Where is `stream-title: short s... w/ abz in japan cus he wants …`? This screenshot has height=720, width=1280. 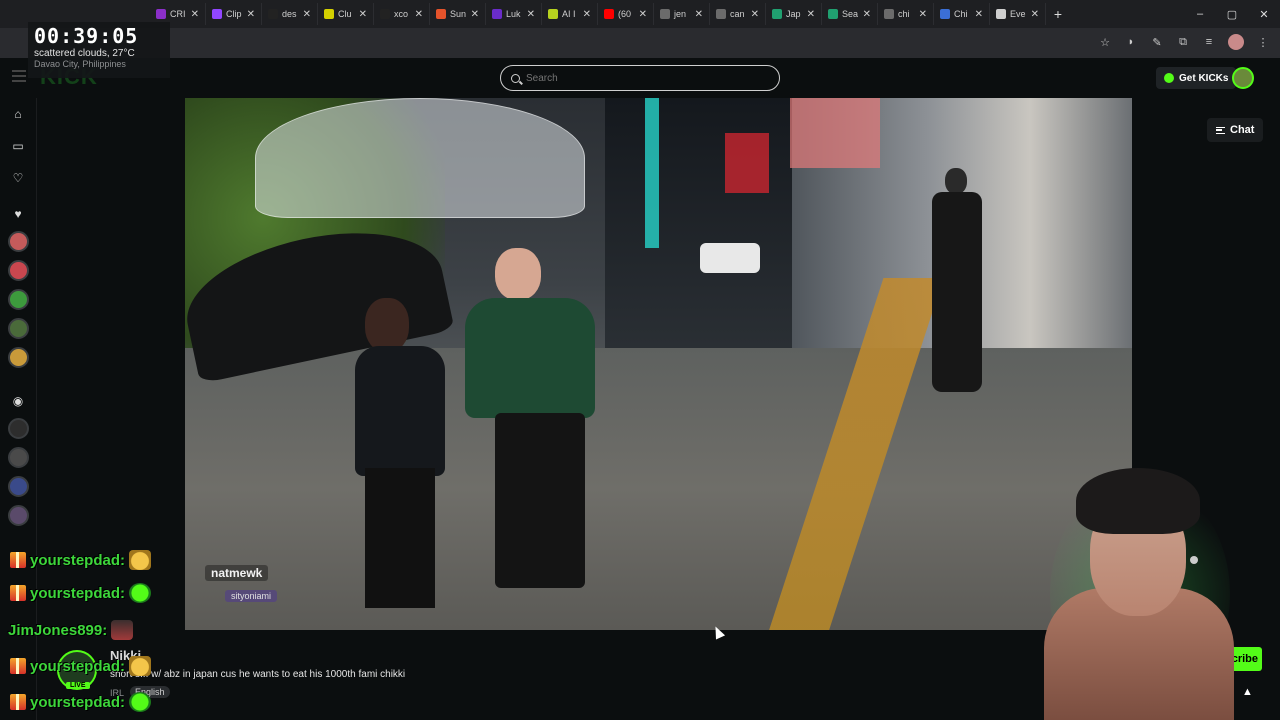
stream-title: short s... w/ abz in japan cus he wants … is located at coordinates (258, 674).